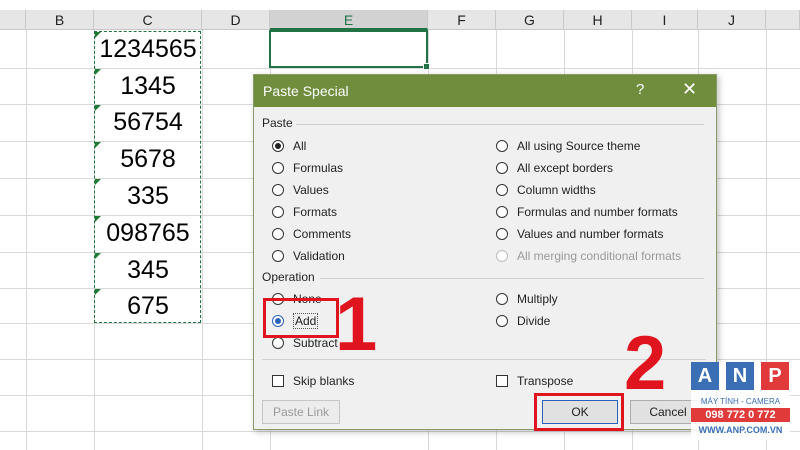  What do you see at coordinates (534, 321) in the screenshot?
I see `option-label: Divide` at bounding box center [534, 321].